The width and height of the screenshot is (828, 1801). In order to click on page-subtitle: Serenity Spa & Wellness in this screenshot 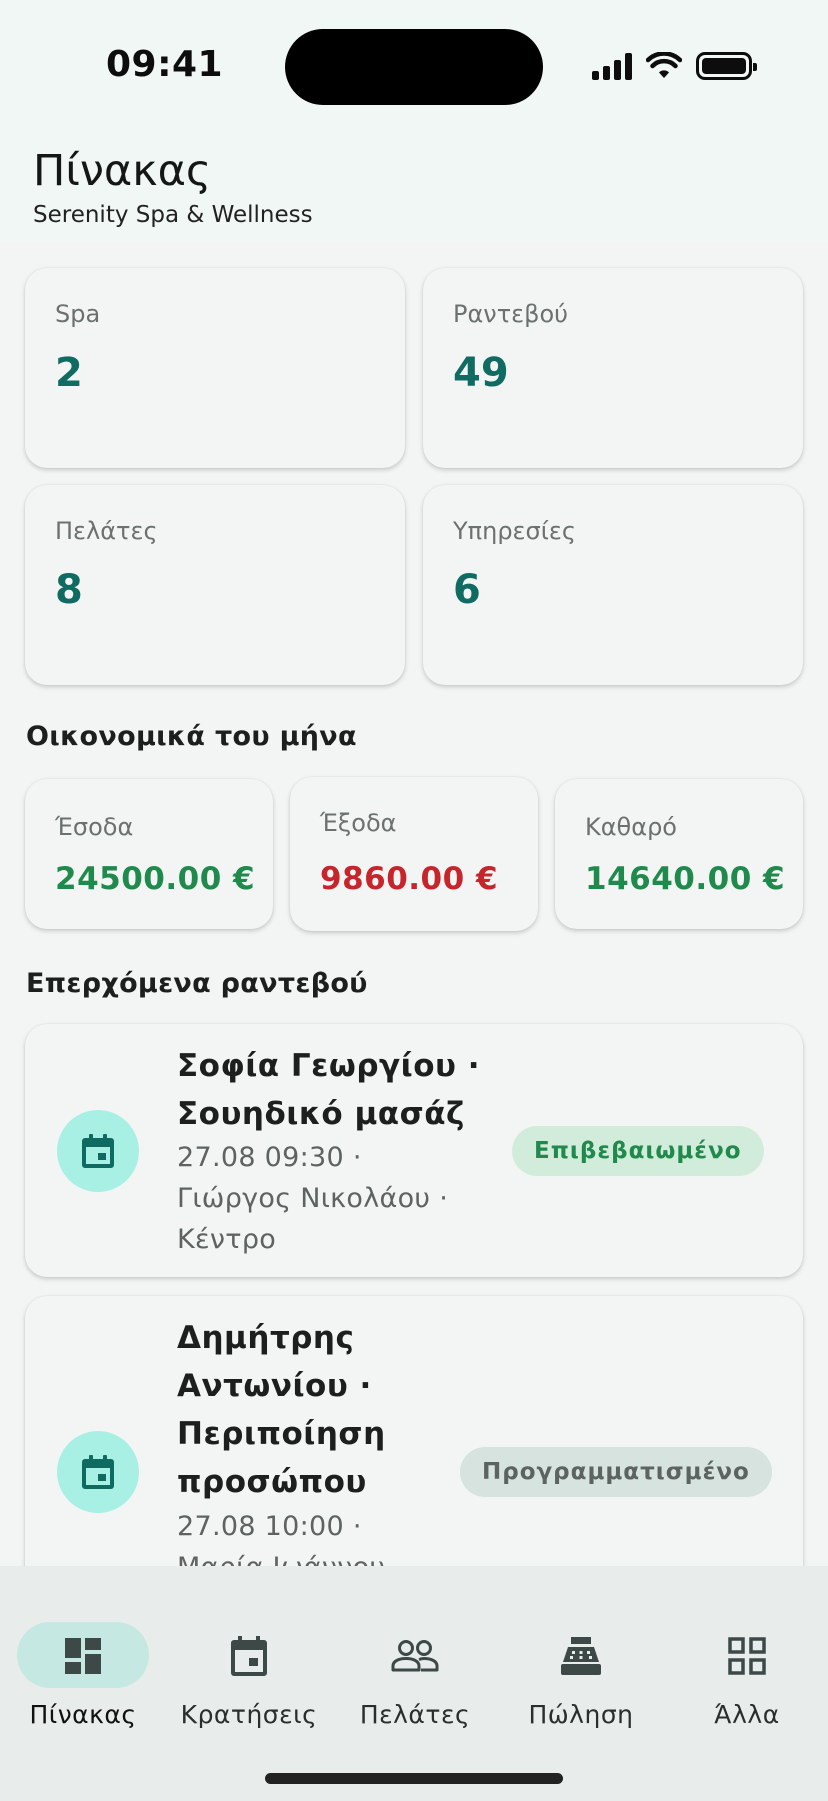, I will do `click(173, 215)`.